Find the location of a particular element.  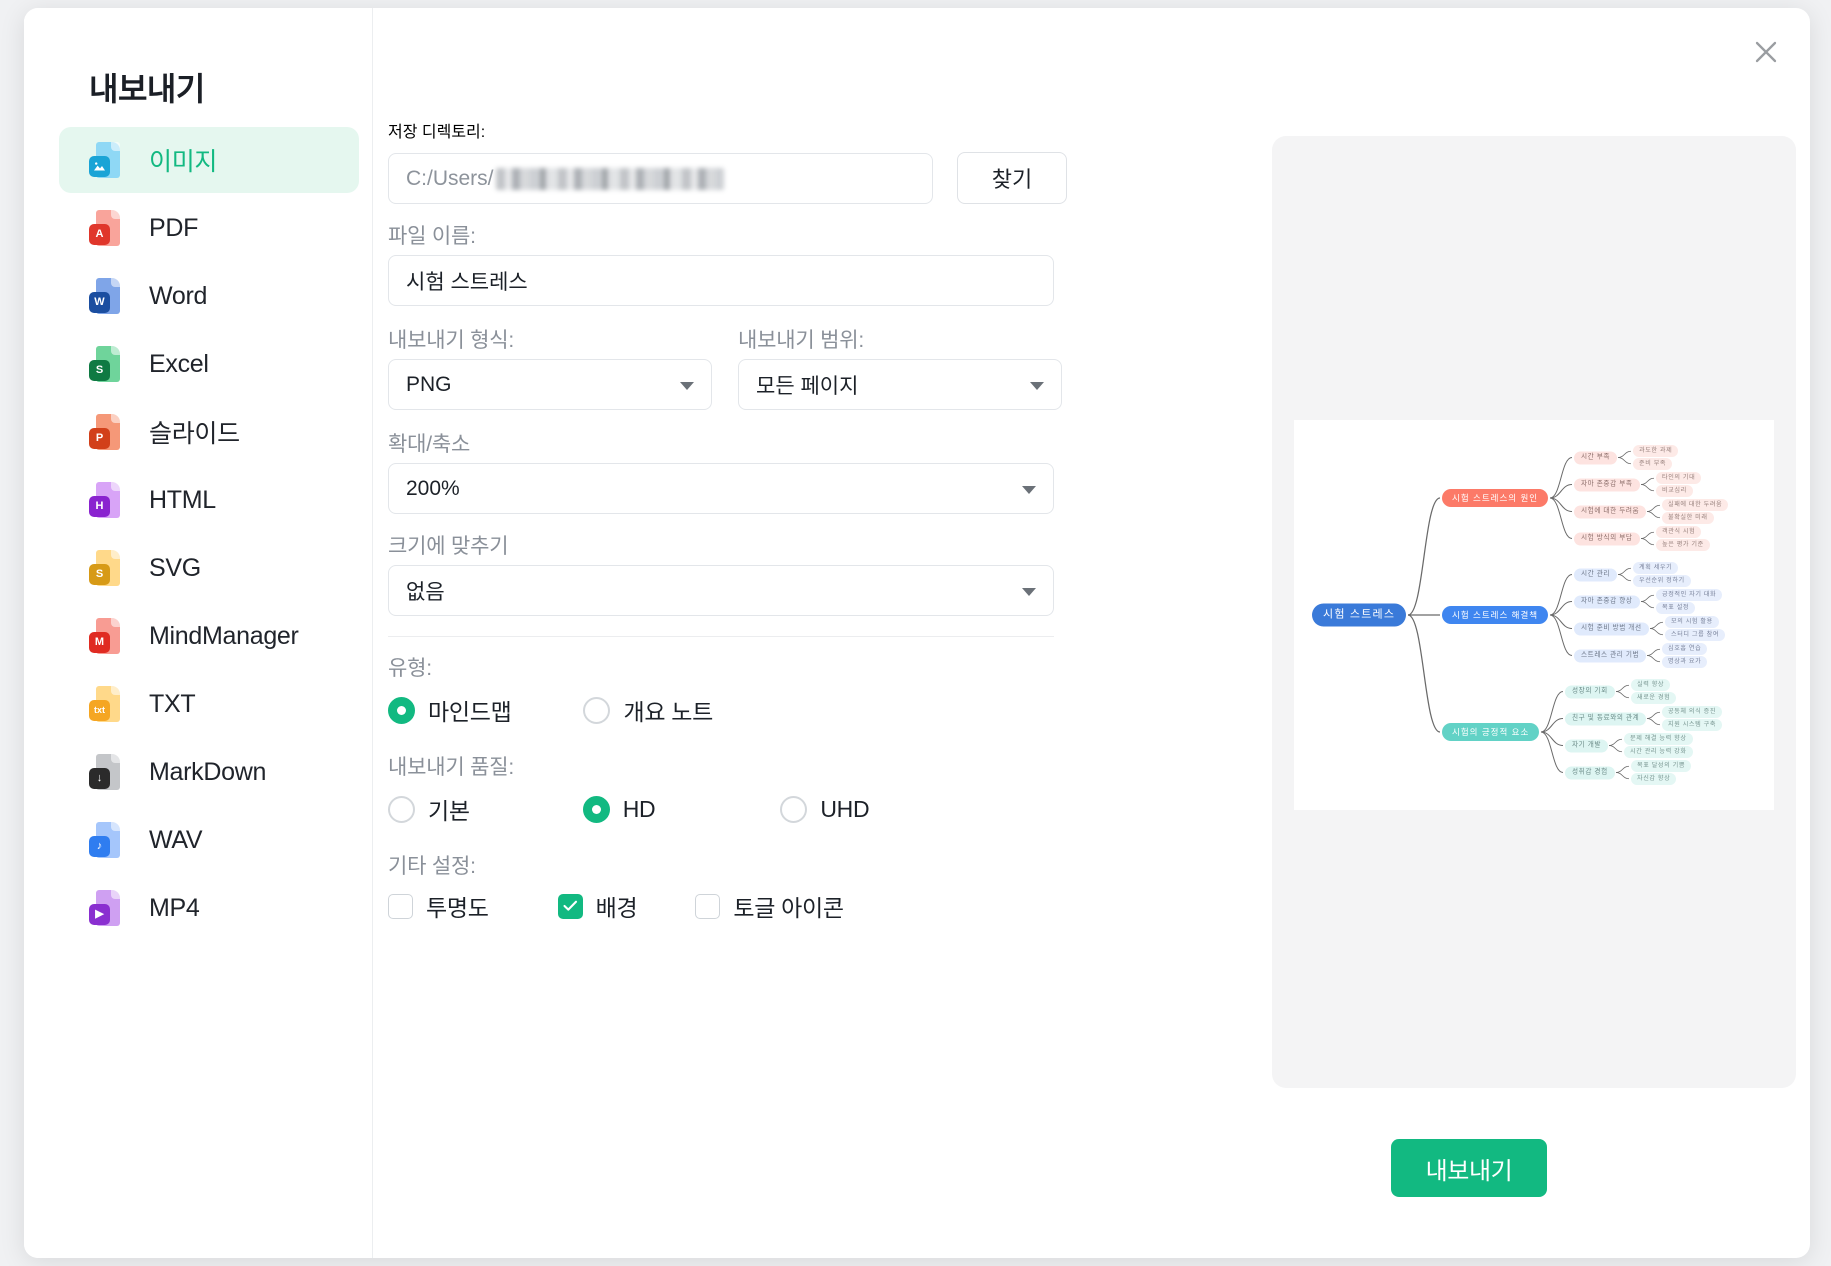

option-label: 기본 is located at coordinates (449, 811).